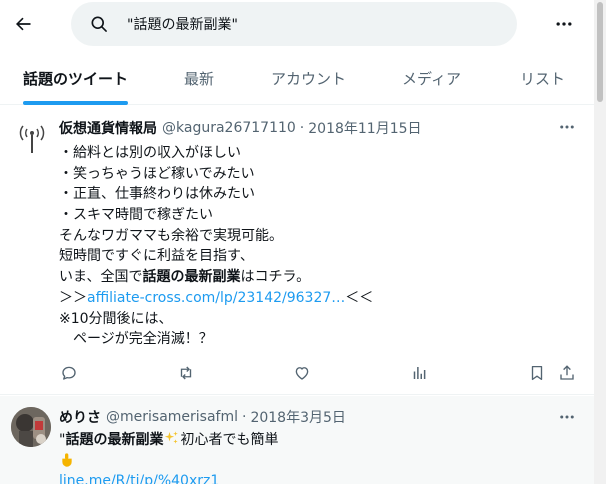  I want to click on text-segment: いま、全国で, so click(101, 277).